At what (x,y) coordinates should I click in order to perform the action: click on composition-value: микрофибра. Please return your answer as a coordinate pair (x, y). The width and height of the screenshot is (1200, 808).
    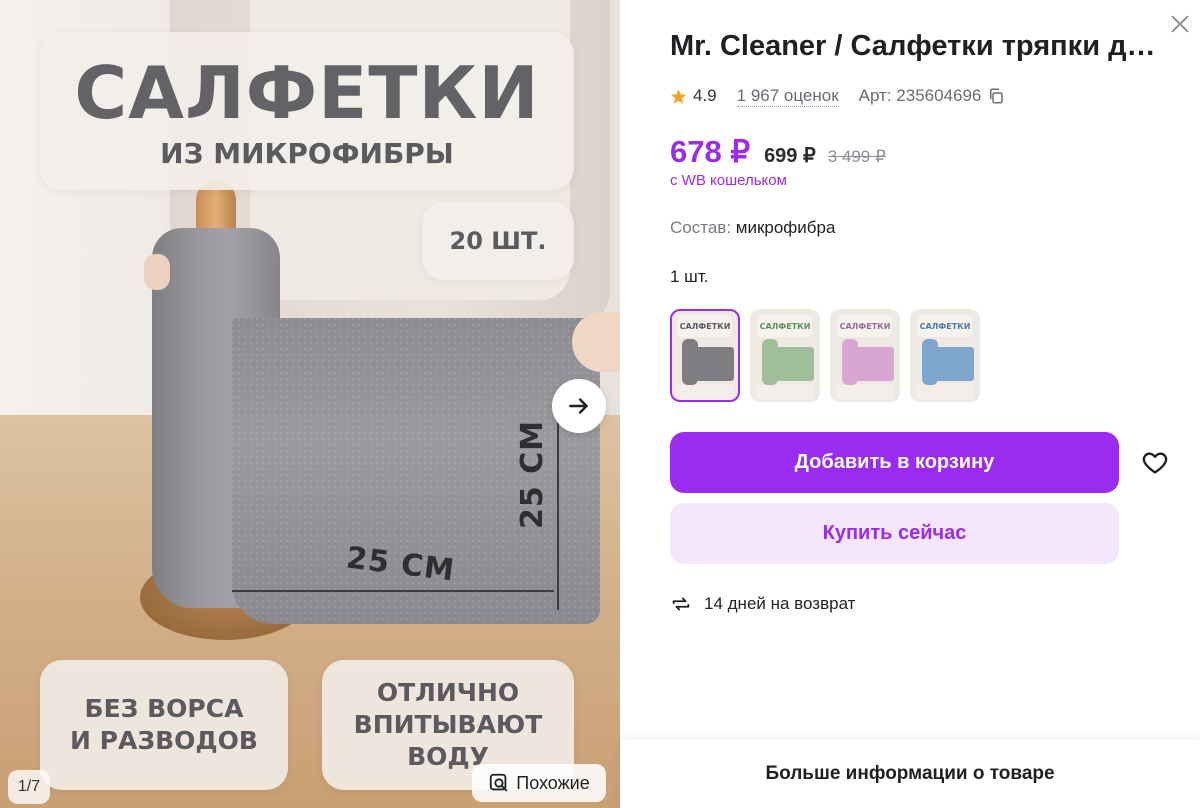
    Looking at the image, I should click on (785, 227).